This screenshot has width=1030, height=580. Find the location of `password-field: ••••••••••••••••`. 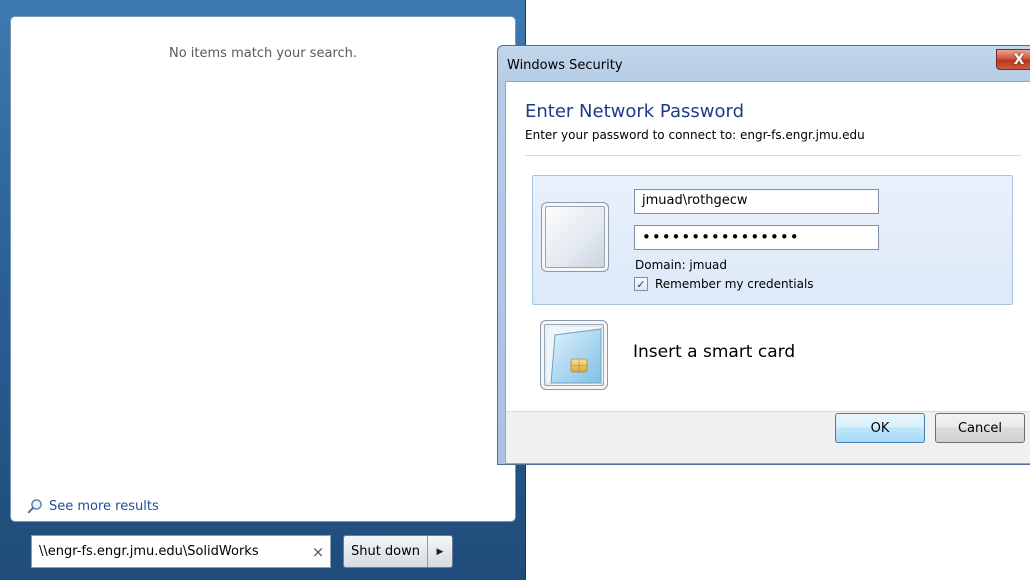

password-field: •••••••••••••••• is located at coordinates (756, 237).